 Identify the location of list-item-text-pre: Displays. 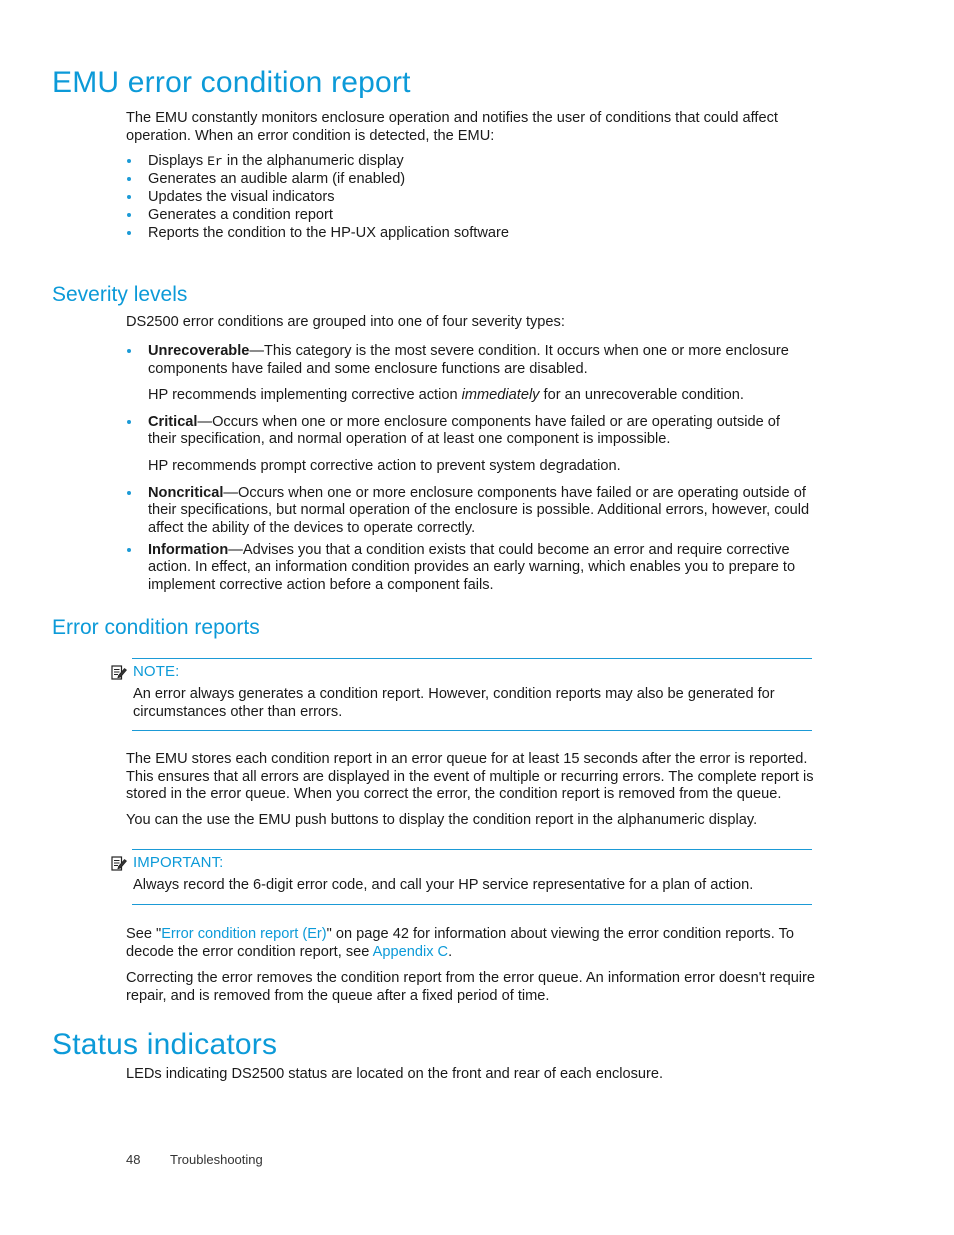
(178, 161).